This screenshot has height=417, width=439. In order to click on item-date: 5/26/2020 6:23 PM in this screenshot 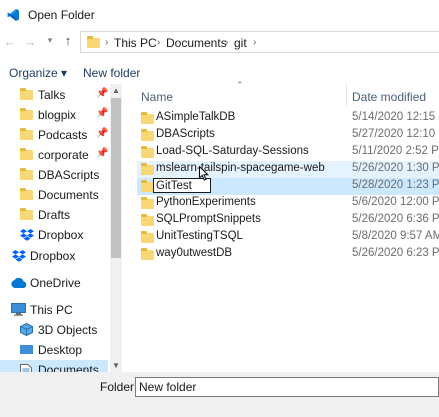, I will do `click(395, 253)`.